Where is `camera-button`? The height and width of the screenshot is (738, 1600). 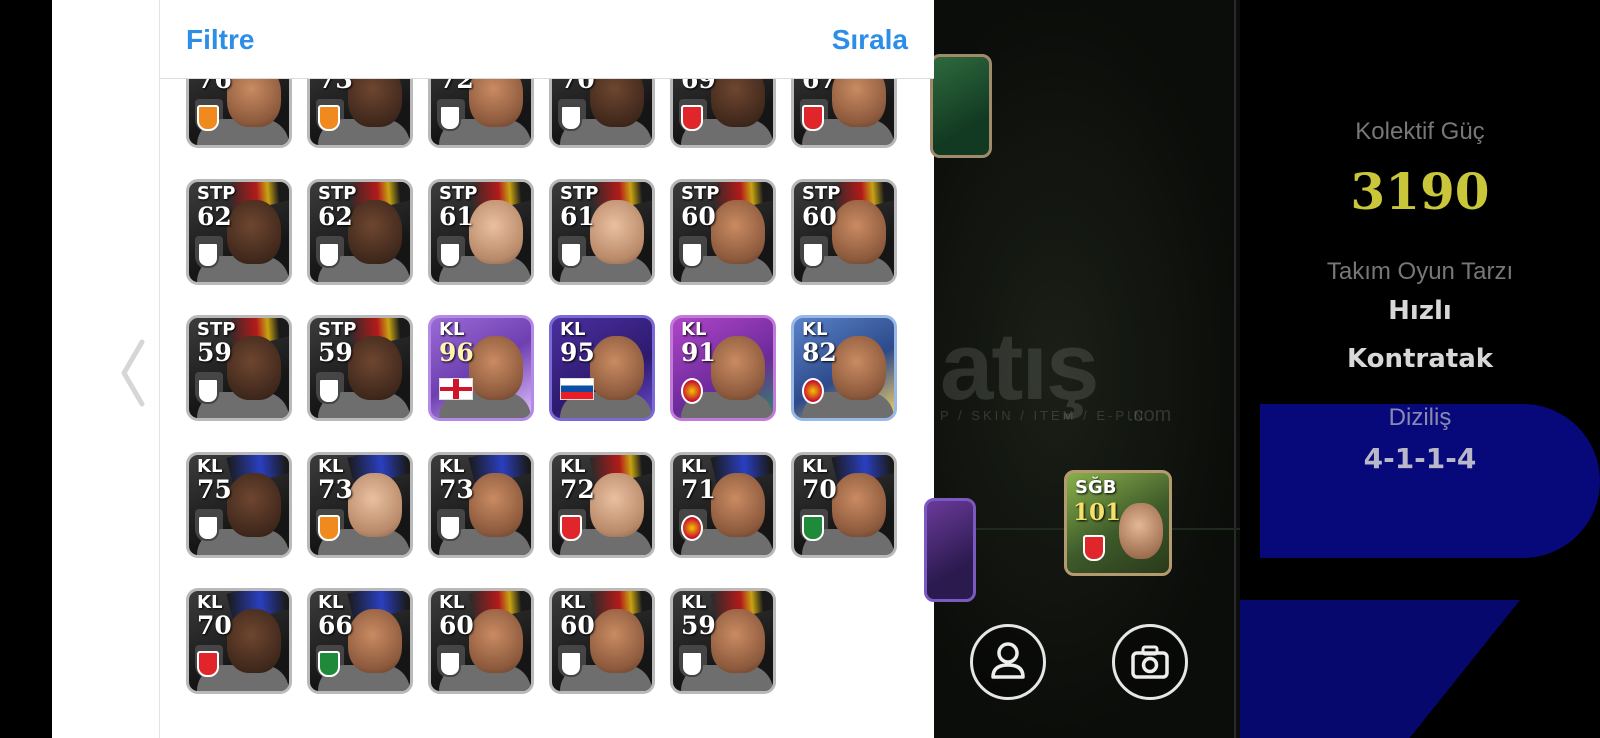 camera-button is located at coordinates (1150, 662).